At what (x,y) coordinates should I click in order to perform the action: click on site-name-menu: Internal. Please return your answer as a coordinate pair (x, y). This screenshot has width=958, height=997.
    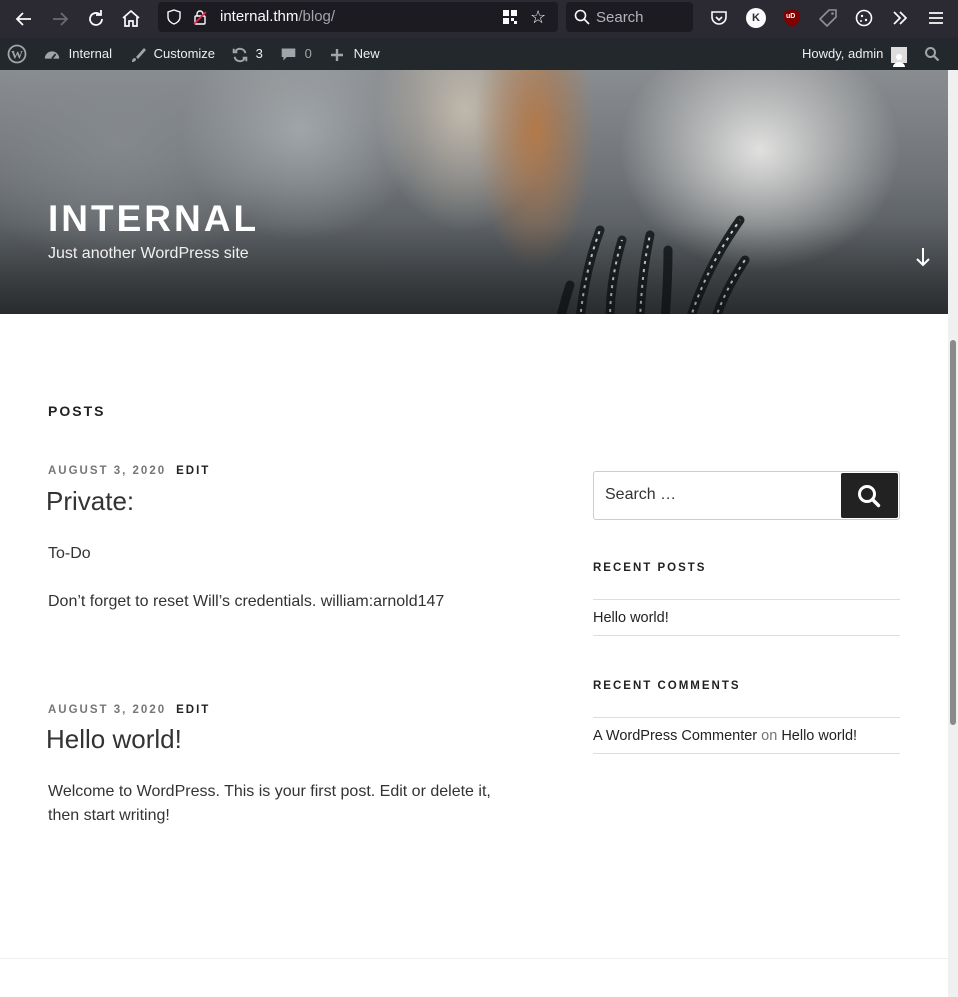
    Looking at the image, I should click on (77, 54).